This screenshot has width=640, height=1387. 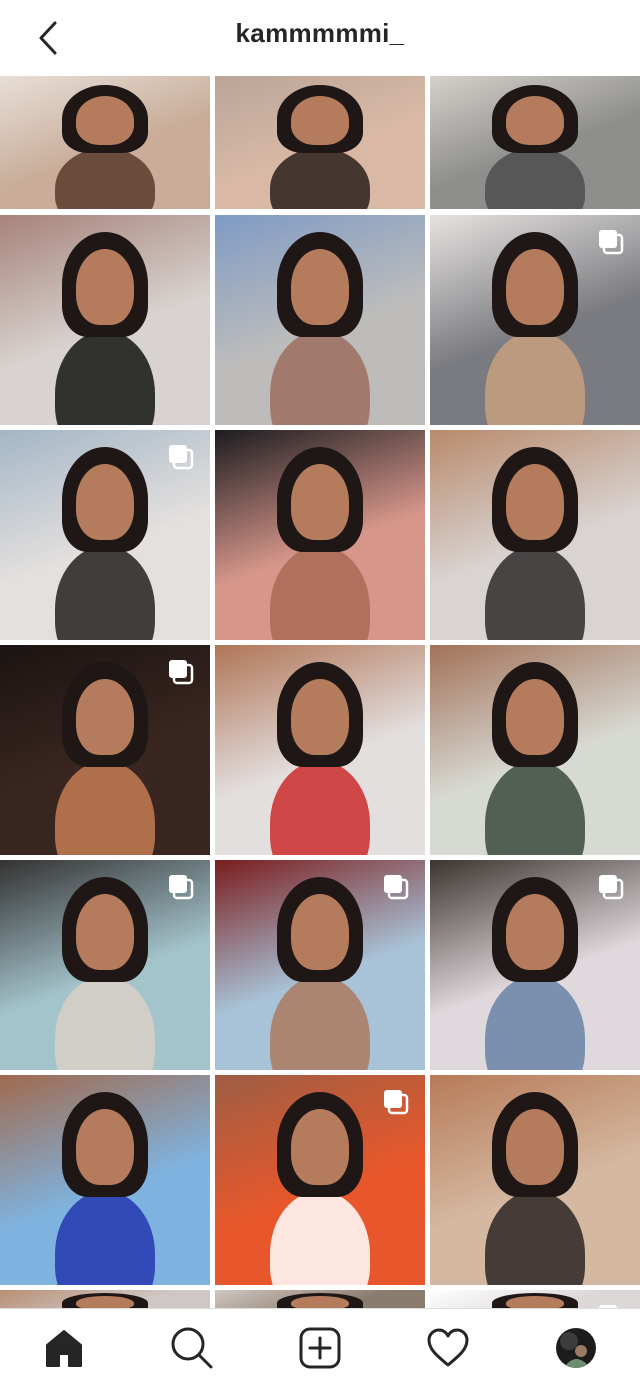 I want to click on activity-heart-icon, so click(x=448, y=1347).